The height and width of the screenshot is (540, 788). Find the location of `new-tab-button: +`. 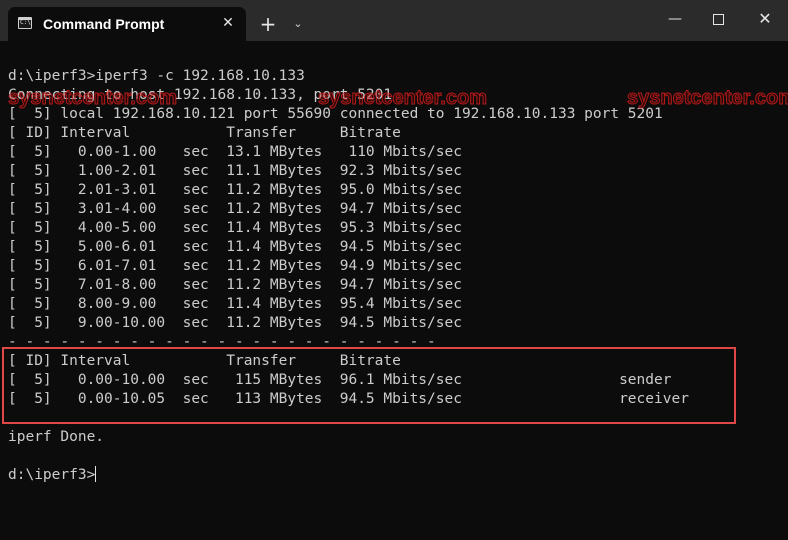

new-tab-button: + is located at coordinates (268, 24).